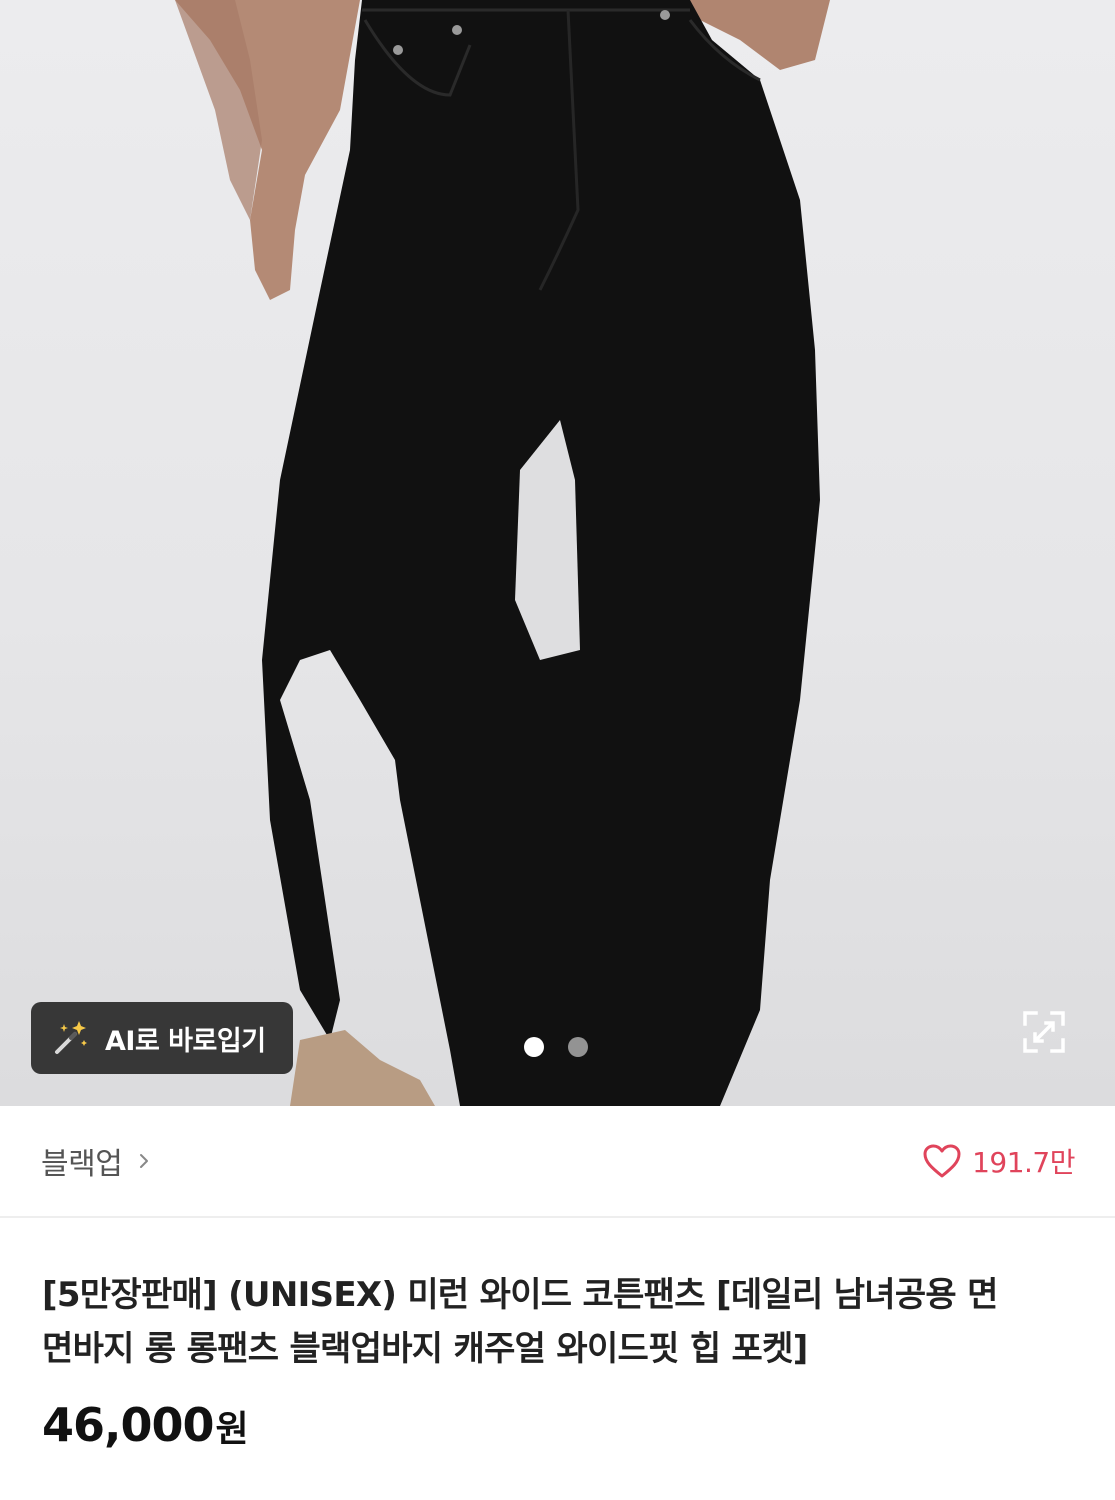 This screenshot has height=1500, width=1115. What do you see at coordinates (128, 1425) in the screenshot?
I see `product-price: 46,000` at bounding box center [128, 1425].